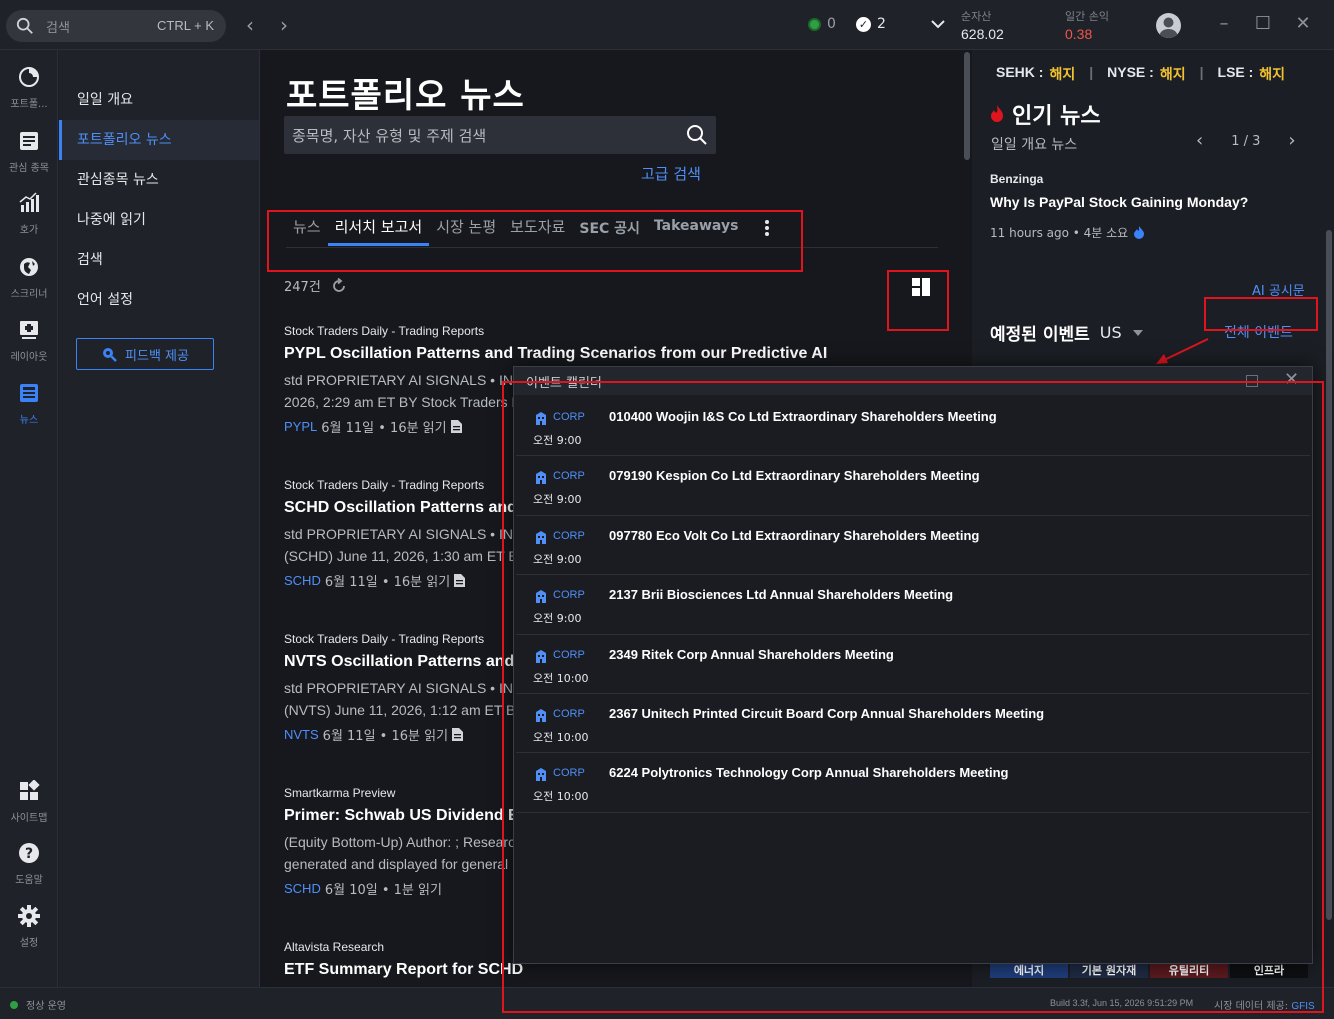  What do you see at coordinates (1278, 289) in the screenshot?
I see `ai-disclosure-link: AI 공시문` at bounding box center [1278, 289].